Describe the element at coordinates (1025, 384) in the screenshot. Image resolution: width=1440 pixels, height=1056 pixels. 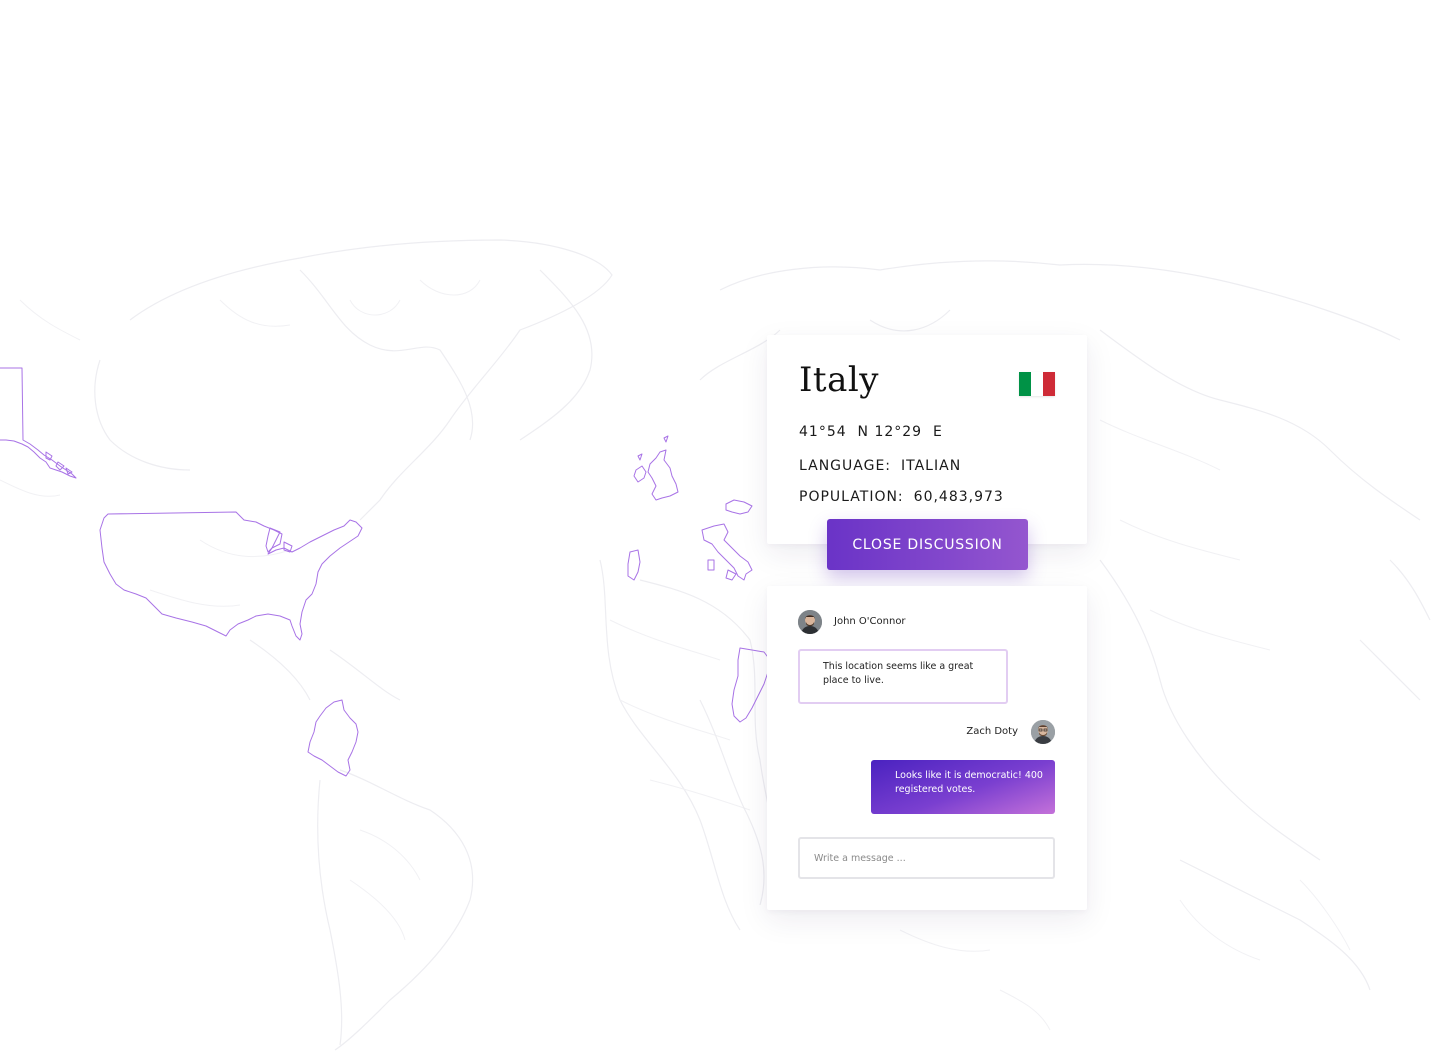
I see `flag-stripe-green` at that location.